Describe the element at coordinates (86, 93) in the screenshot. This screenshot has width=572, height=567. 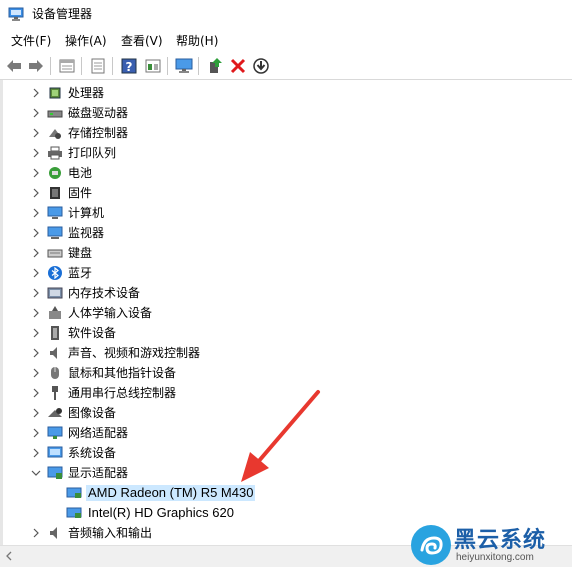
I see `tree-category-label: 处理器` at that location.